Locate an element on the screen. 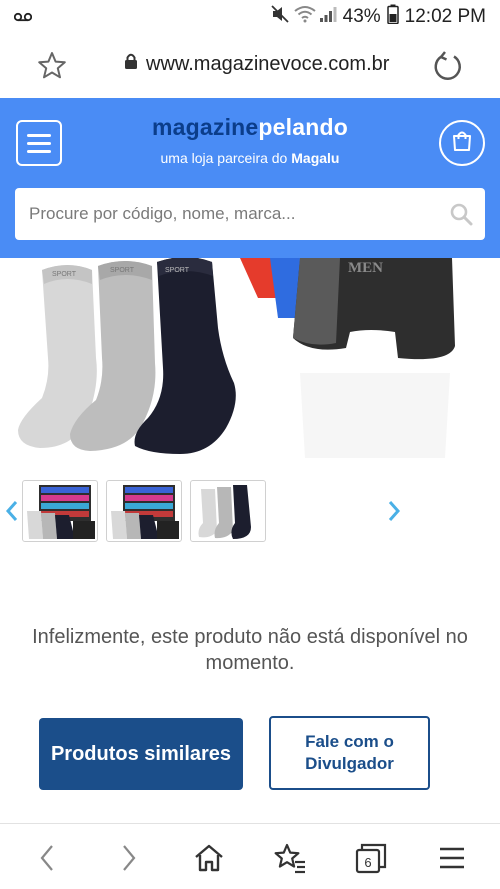 The image size is (500, 889). cart-button is located at coordinates (462, 143).